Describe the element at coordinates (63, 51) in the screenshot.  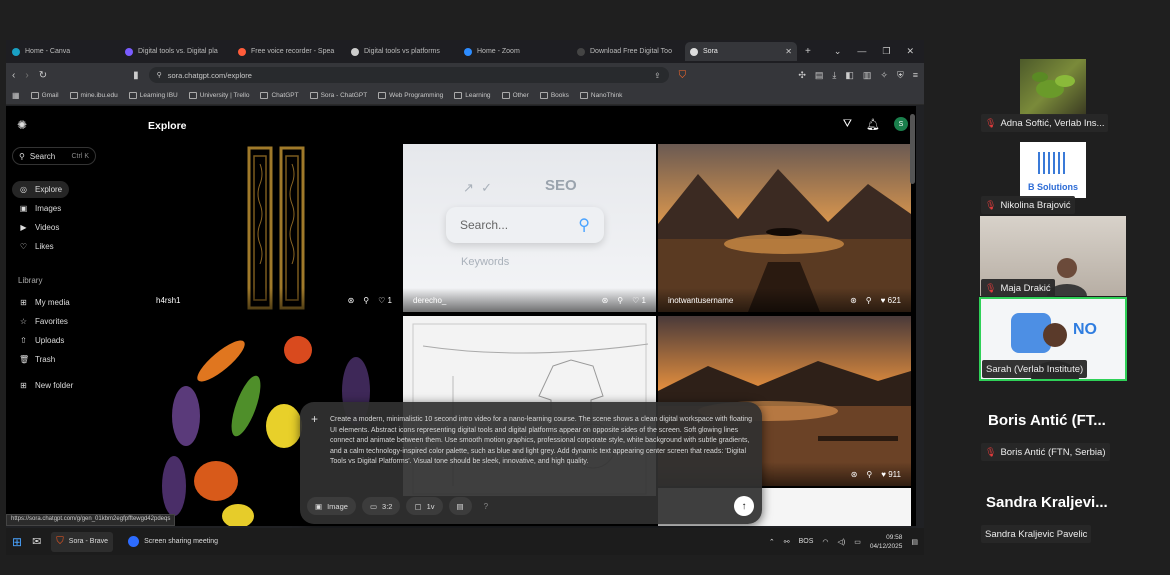
I see `browser-tab-0: Home - Canva` at that location.